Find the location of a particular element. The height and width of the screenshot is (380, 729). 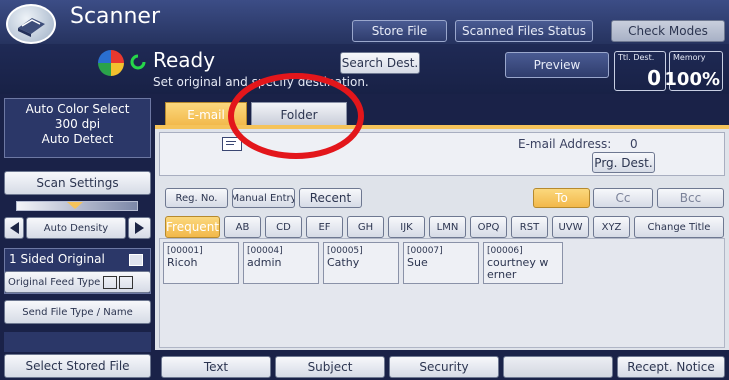

index-tab-cd: CD is located at coordinates (283, 227).